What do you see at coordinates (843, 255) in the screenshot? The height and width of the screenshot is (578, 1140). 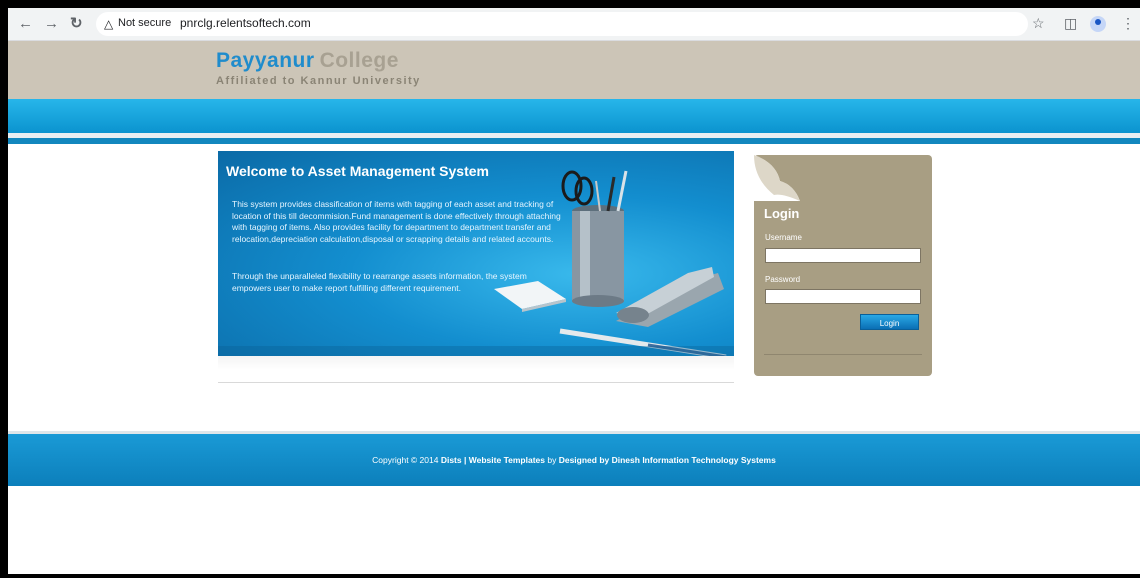 I see `username-input` at bounding box center [843, 255].